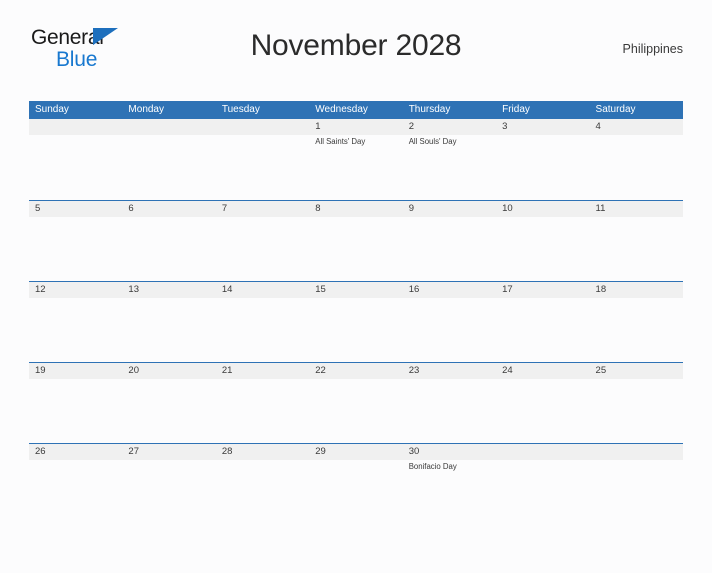 This screenshot has width=712, height=573. What do you see at coordinates (411, 126) in the screenshot?
I see `day-number: 2` at bounding box center [411, 126].